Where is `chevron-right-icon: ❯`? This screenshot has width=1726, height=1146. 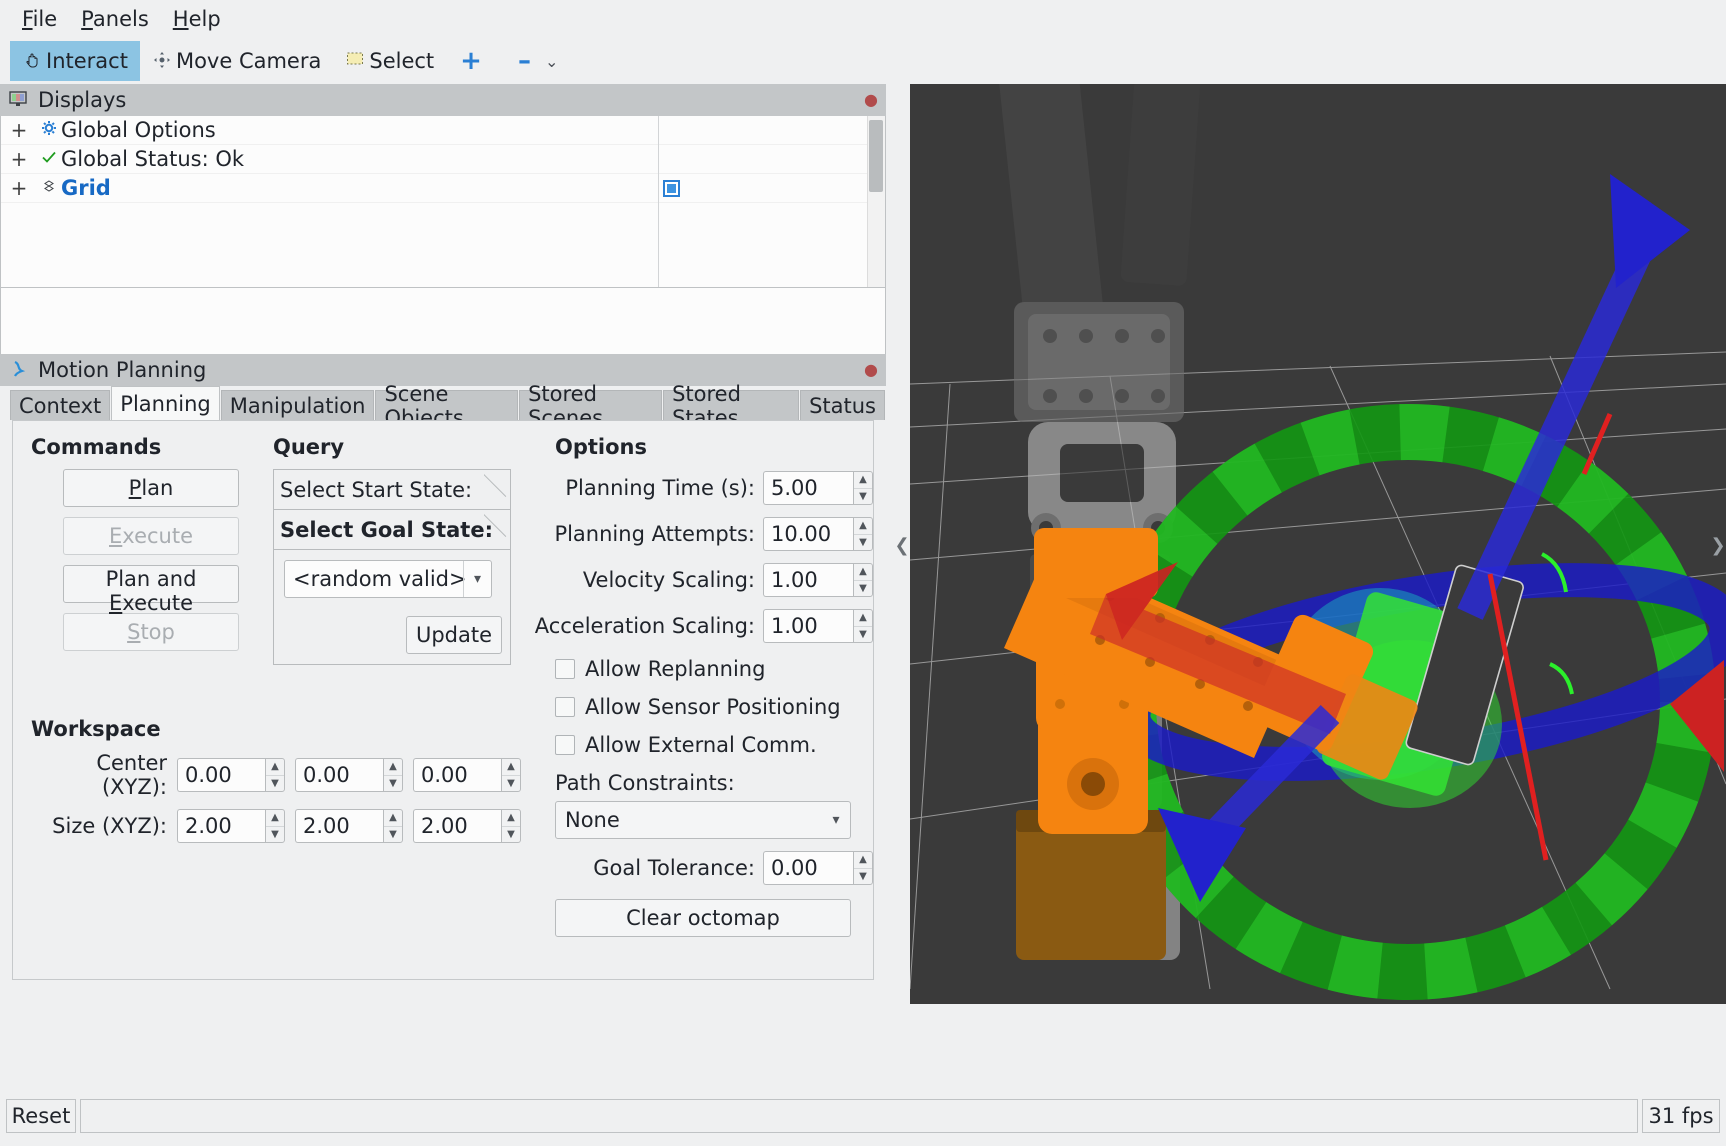 chevron-right-icon: ❯ is located at coordinates (1718, 545).